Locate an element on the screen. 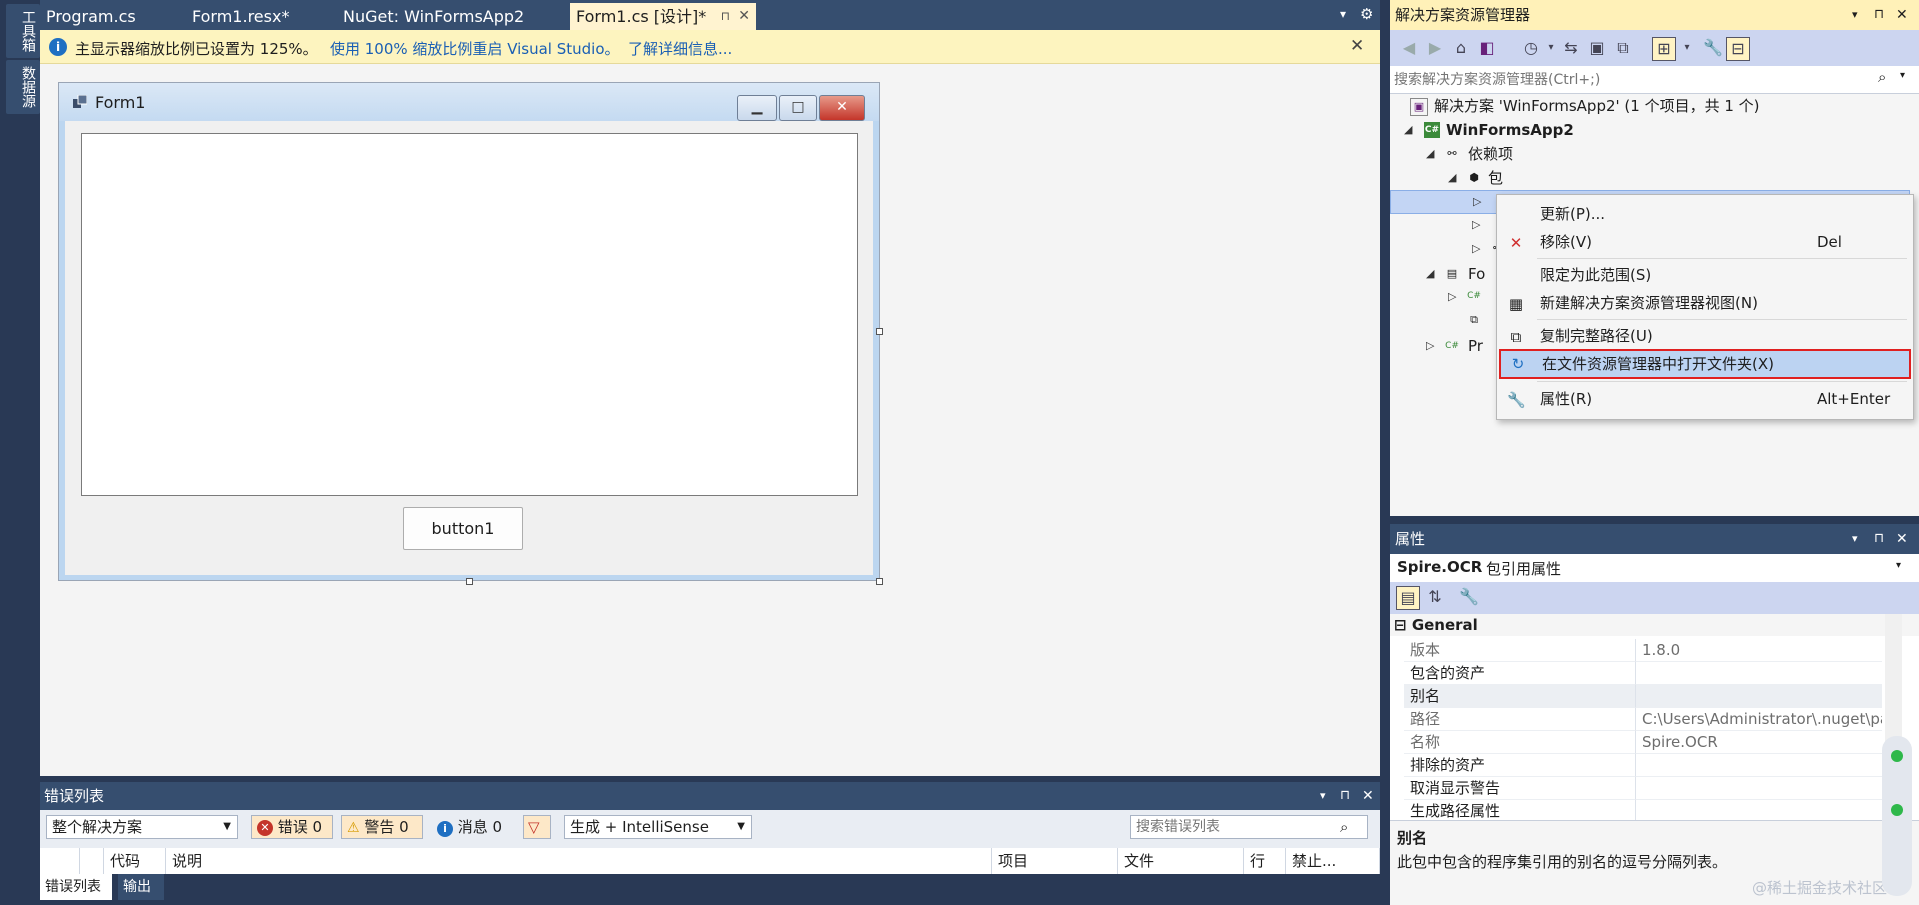 The image size is (1919, 905). prop-suppress-warnings: 取消显示警告 is located at coordinates (1643, 788).